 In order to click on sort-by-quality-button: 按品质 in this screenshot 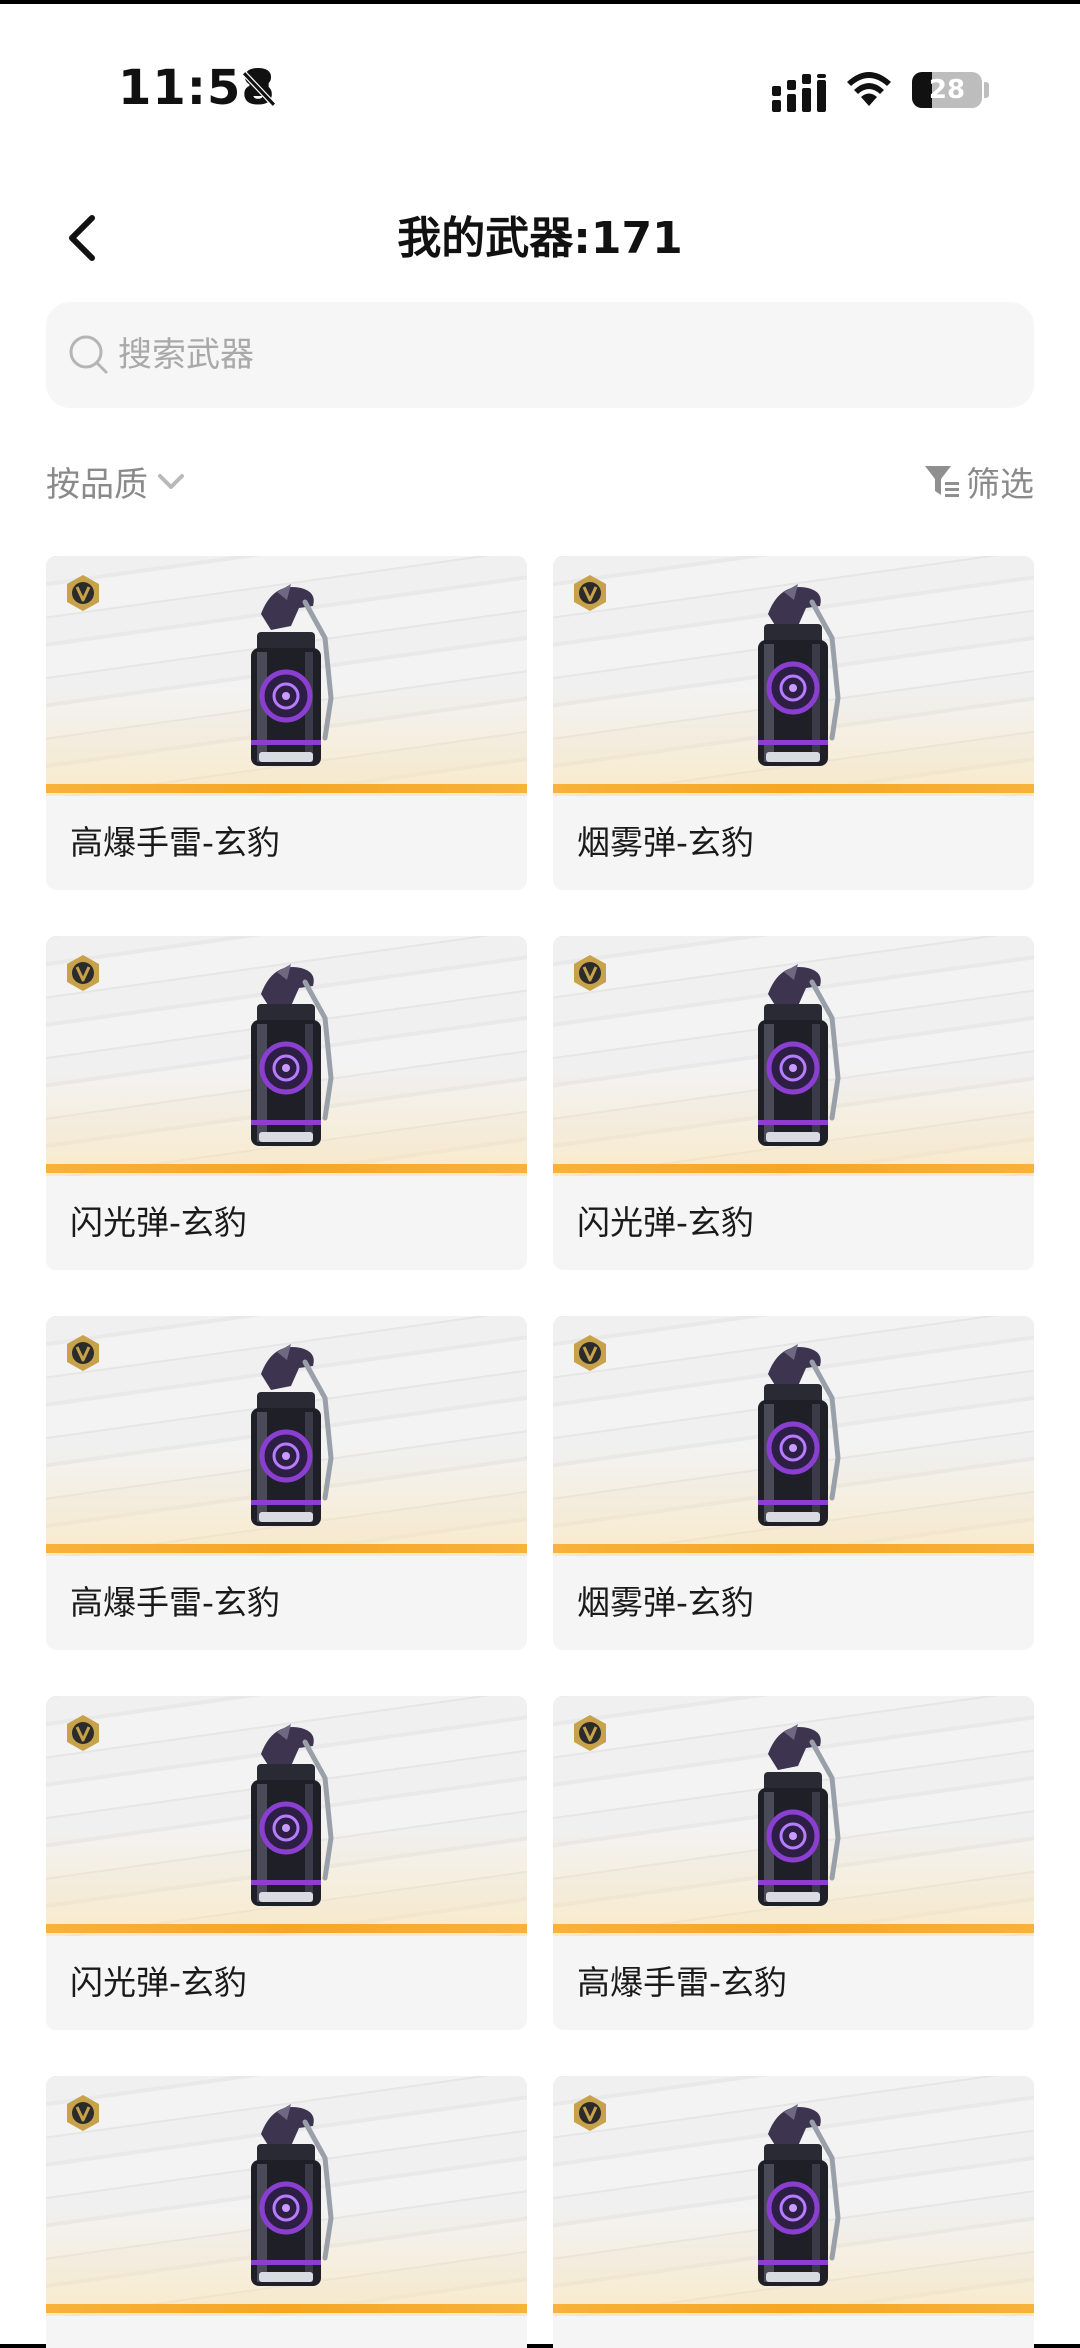, I will do `click(117, 481)`.